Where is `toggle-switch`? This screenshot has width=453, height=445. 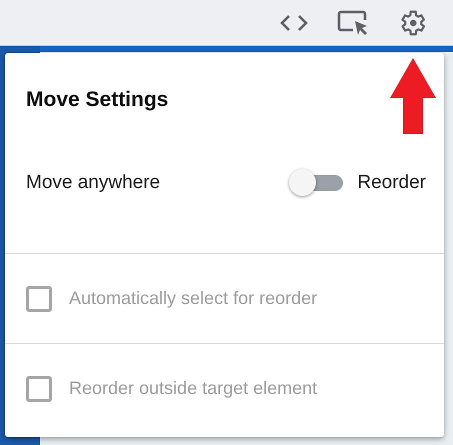 toggle-switch is located at coordinates (316, 183).